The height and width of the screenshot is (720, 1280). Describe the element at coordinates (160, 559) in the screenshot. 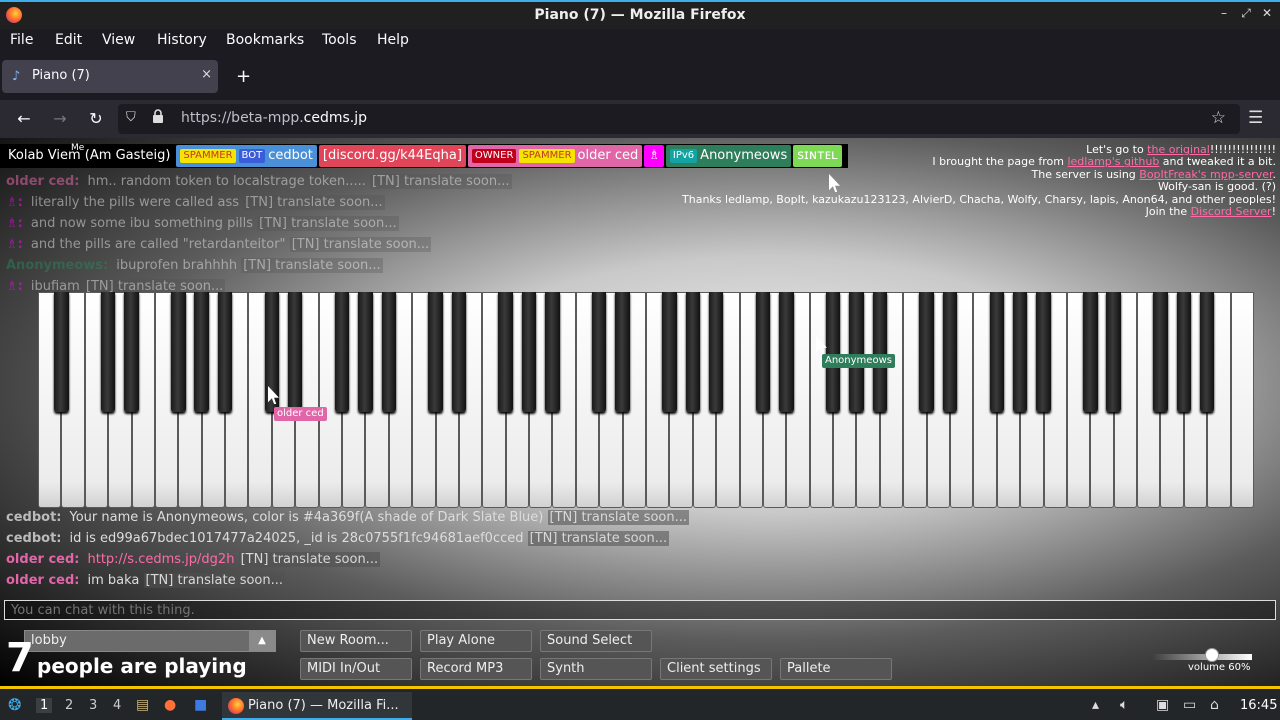

I see `chat-link: http://s.cedms.jp/dg2h` at that location.